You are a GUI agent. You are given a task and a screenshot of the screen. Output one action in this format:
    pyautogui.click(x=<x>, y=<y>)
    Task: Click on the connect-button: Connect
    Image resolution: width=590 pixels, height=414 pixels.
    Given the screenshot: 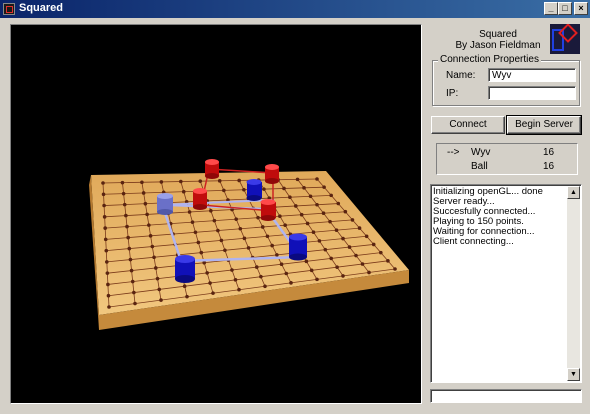 What is the action you would take?
    pyautogui.click(x=468, y=125)
    